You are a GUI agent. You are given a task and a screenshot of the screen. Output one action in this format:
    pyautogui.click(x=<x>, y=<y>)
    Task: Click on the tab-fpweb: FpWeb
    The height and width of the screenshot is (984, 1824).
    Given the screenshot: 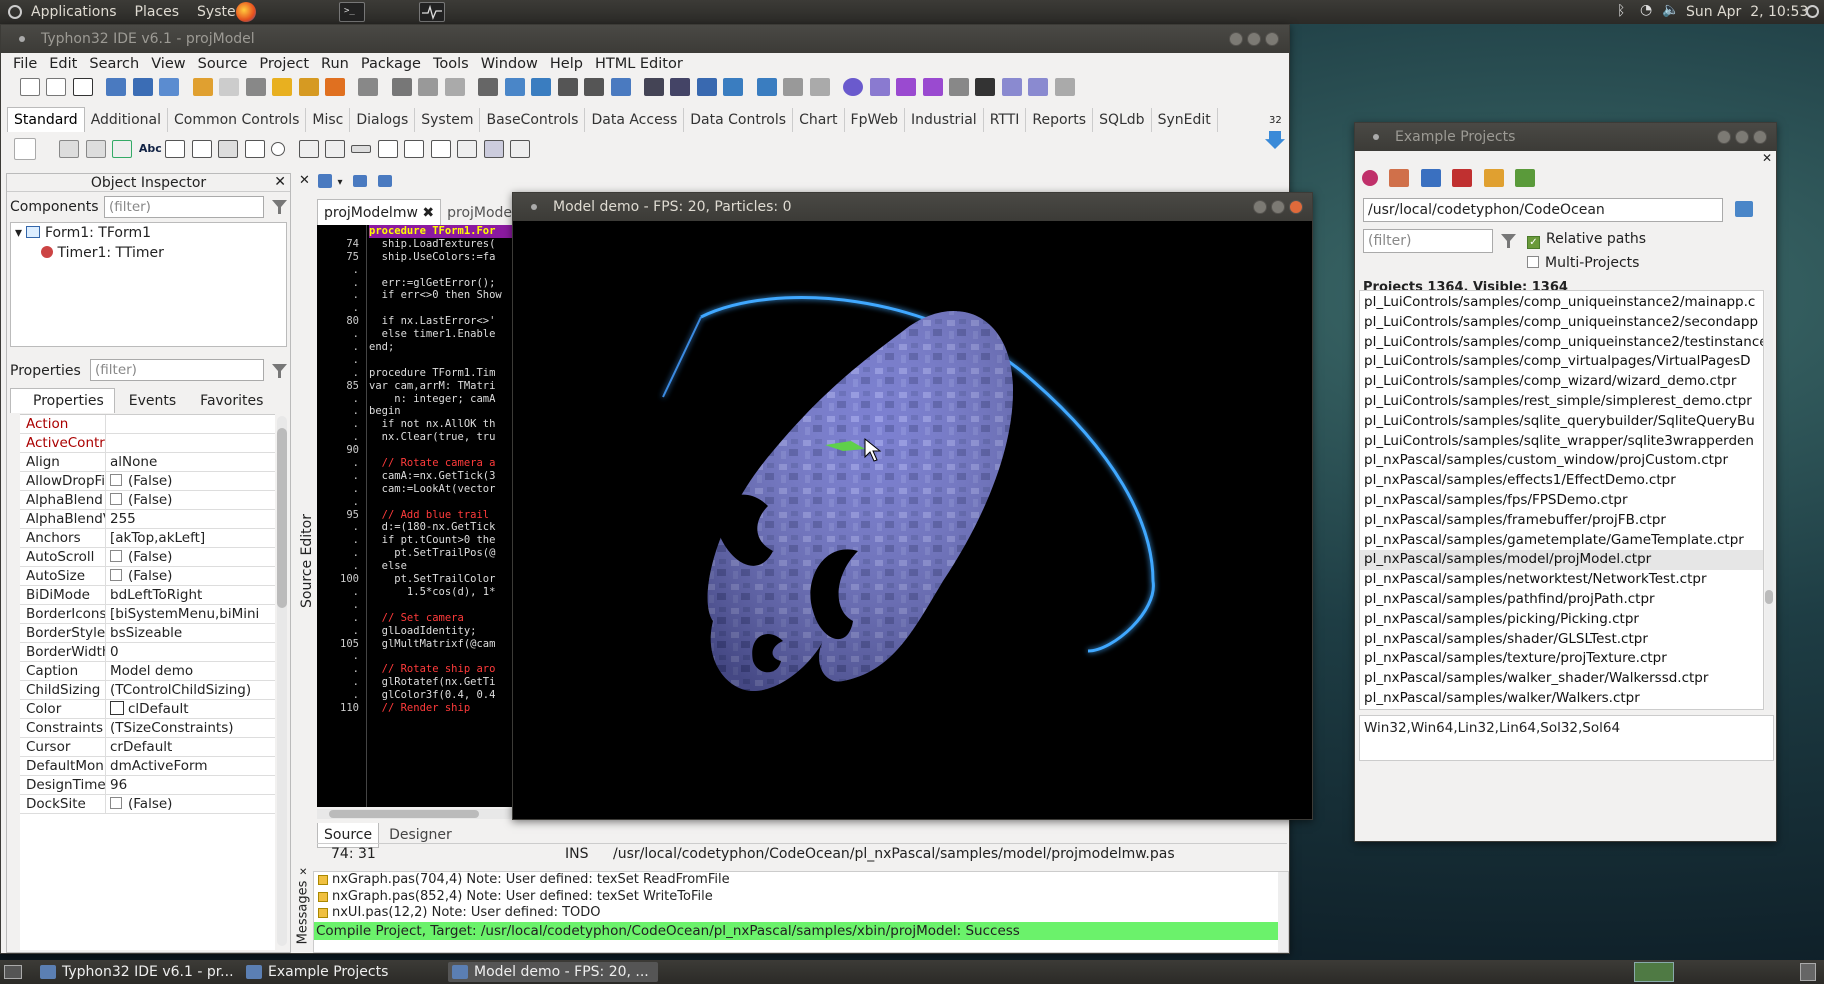 What is the action you would take?
    pyautogui.click(x=875, y=120)
    